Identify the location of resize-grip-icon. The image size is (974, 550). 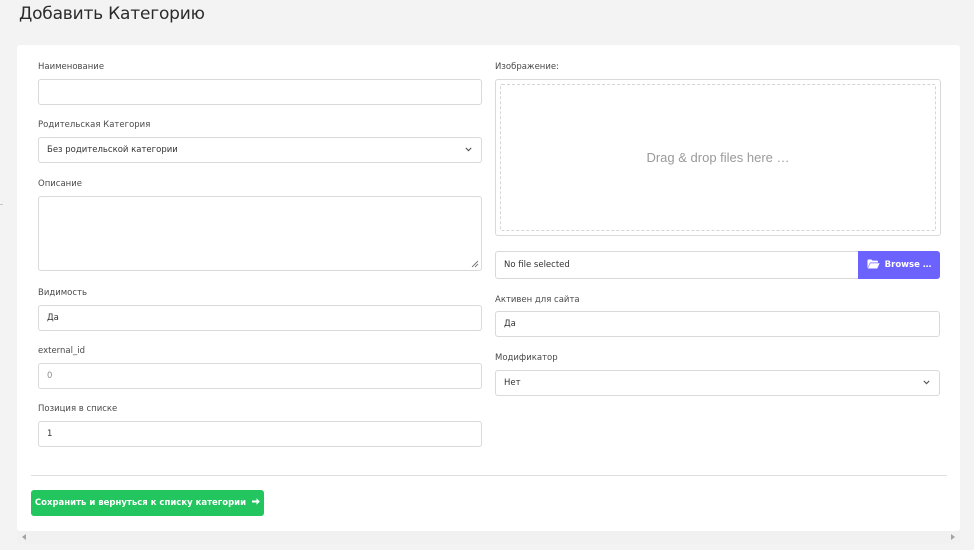
(475, 264).